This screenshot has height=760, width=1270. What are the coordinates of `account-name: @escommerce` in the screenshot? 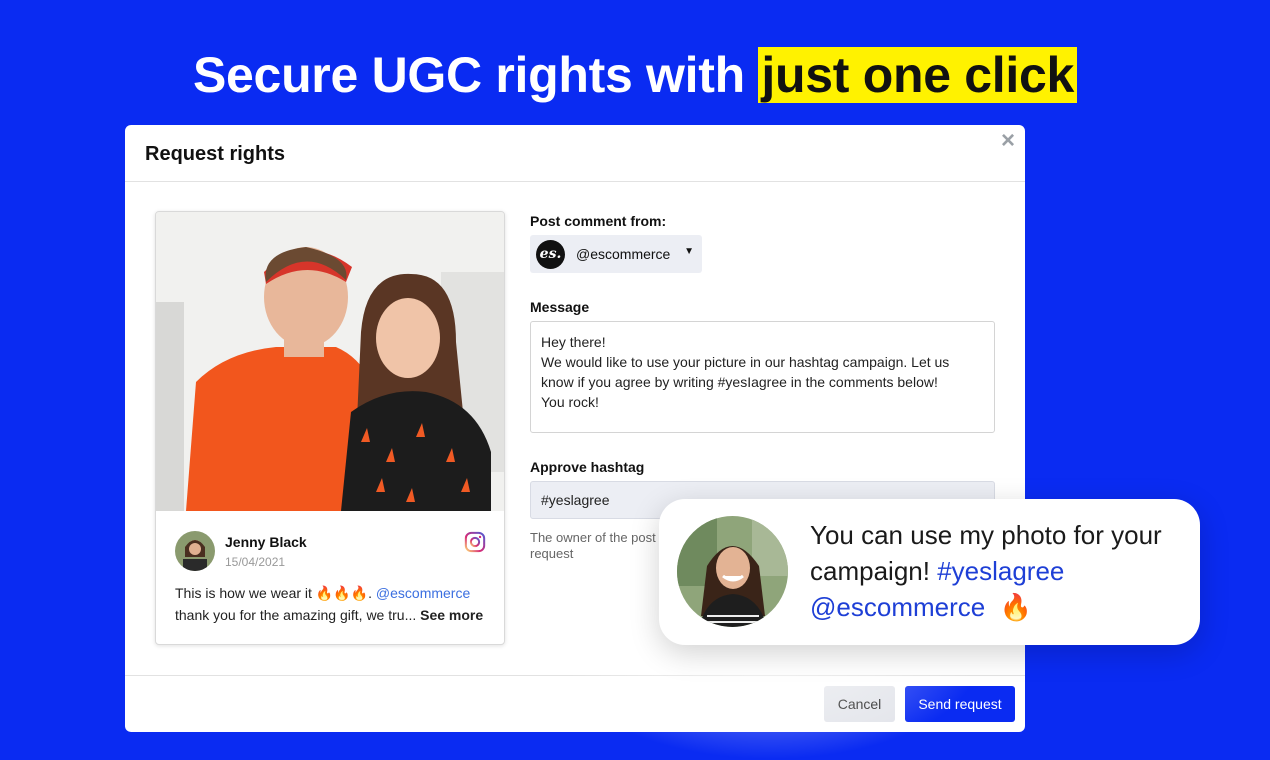 It's located at (623, 254).